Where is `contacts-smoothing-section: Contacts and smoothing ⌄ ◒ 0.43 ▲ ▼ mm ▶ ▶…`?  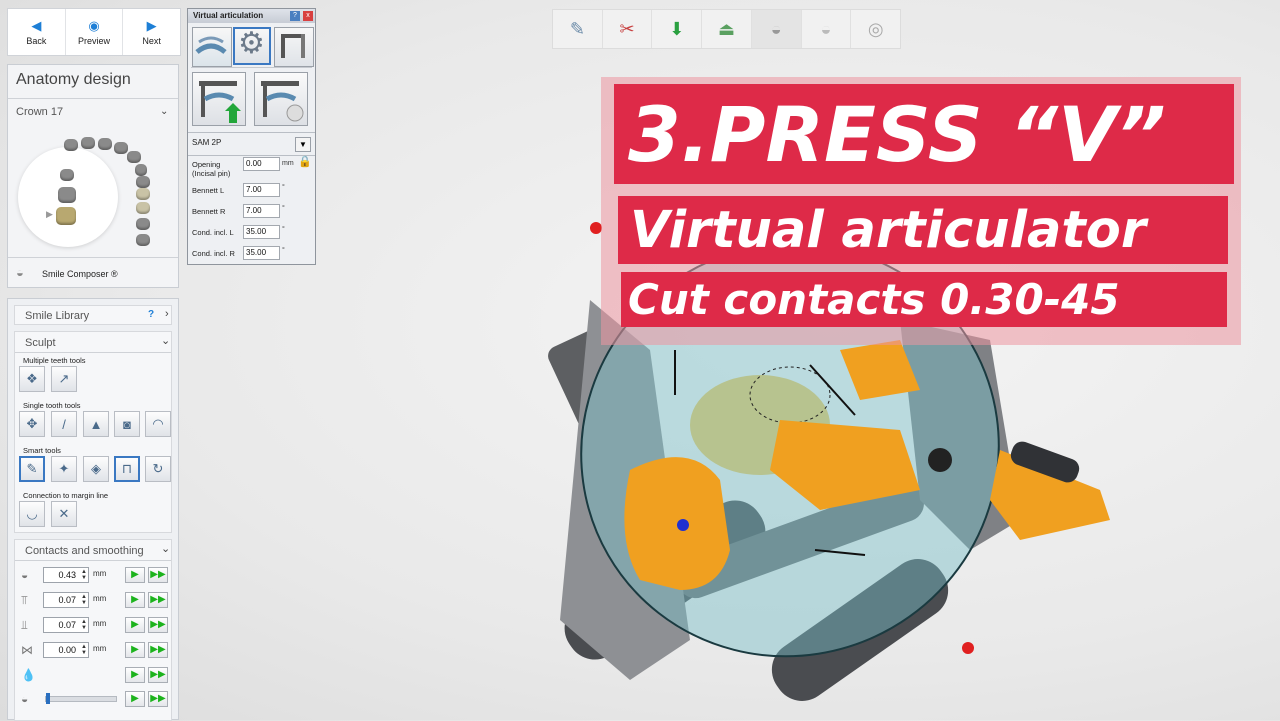
contacts-smoothing-section: Contacts and smoothing ⌄ ◒ 0.43 ▲ ▼ mm ▶ ▶… is located at coordinates (93, 630).